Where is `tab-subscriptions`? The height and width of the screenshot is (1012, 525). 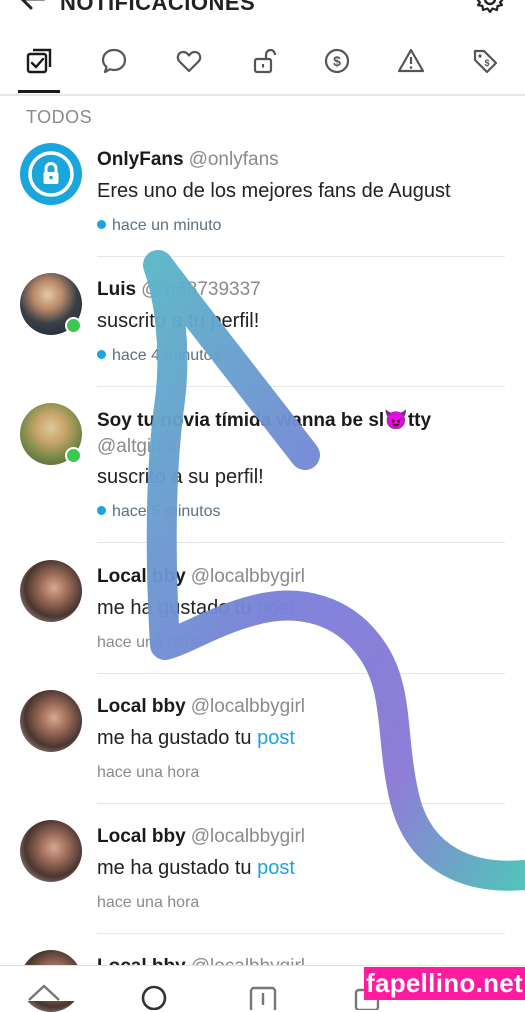 tab-subscriptions is located at coordinates (264, 61).